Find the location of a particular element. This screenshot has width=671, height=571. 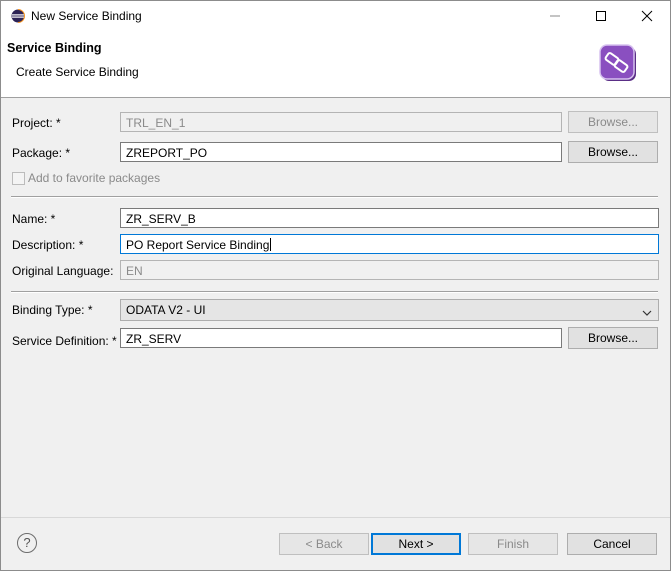

description-label: Description: * is located at coordinates (48, 245).